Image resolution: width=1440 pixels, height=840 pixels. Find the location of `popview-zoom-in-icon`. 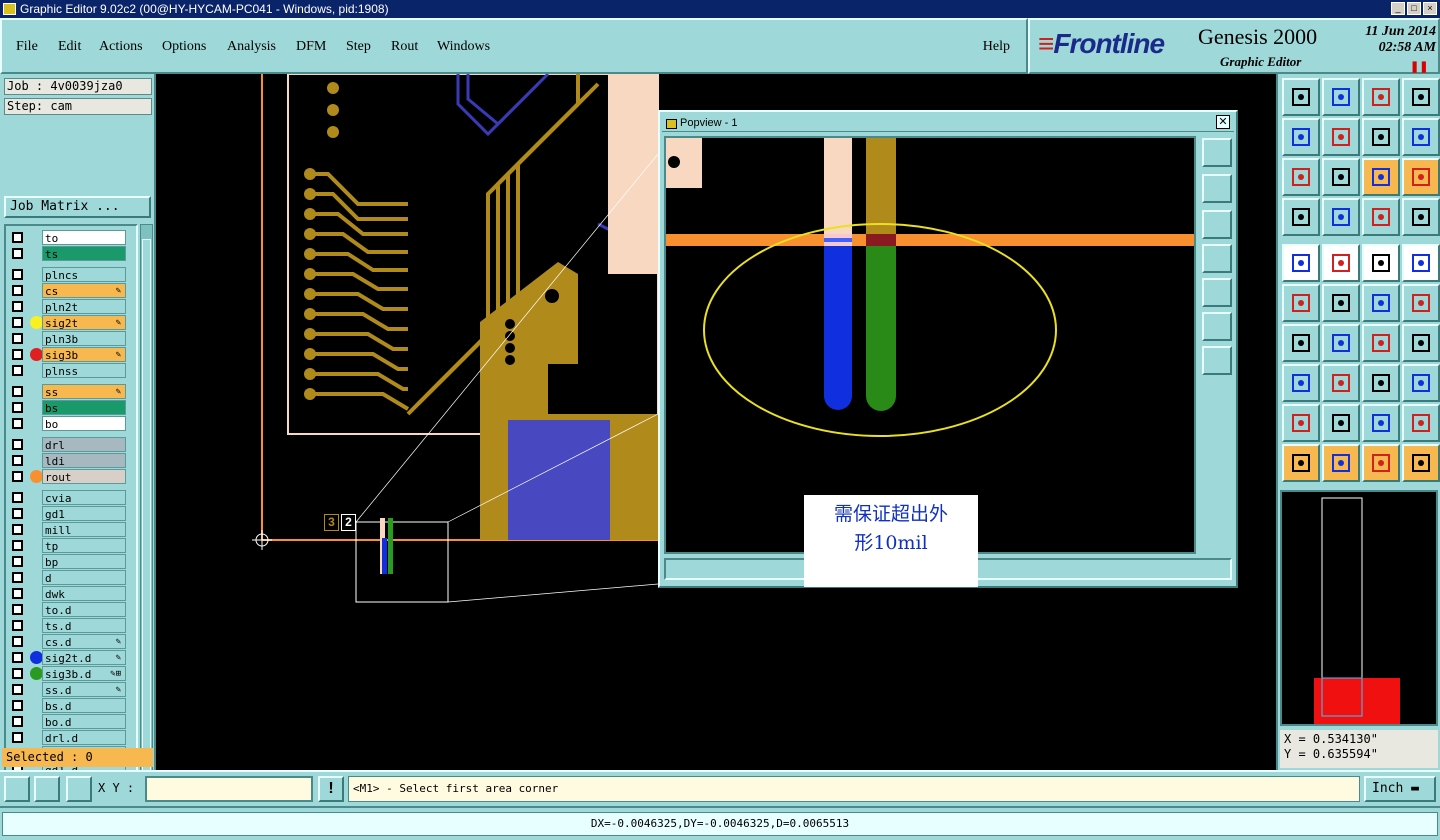

popview-zoom-in-icon is located at coordinates (1217, 326).